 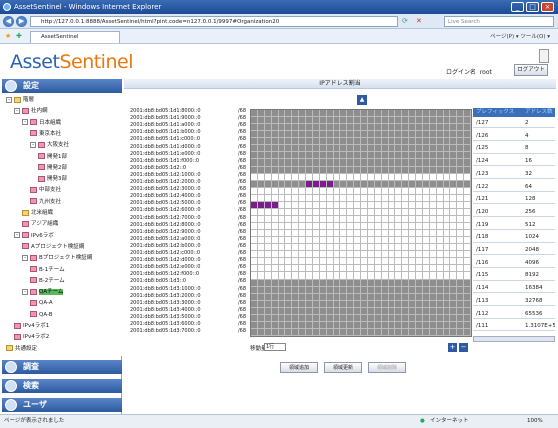 I want to click on delete-area-button: 領域削除, so click(x=387, y=367).